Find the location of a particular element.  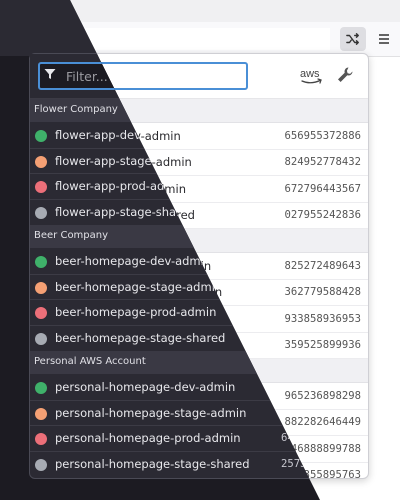

popup-header: aws is located at coordinates (199, 76).